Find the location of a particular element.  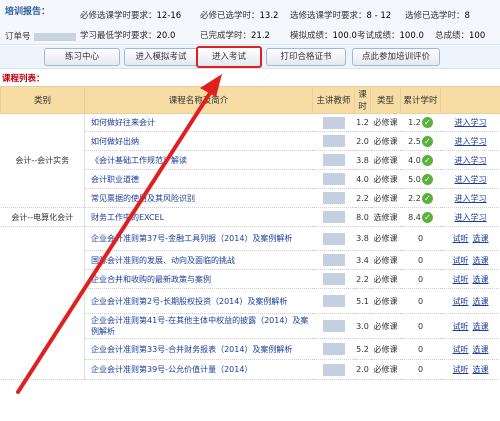

course-name-link: 如何做好出纳 is located at coordinates (198, 141).